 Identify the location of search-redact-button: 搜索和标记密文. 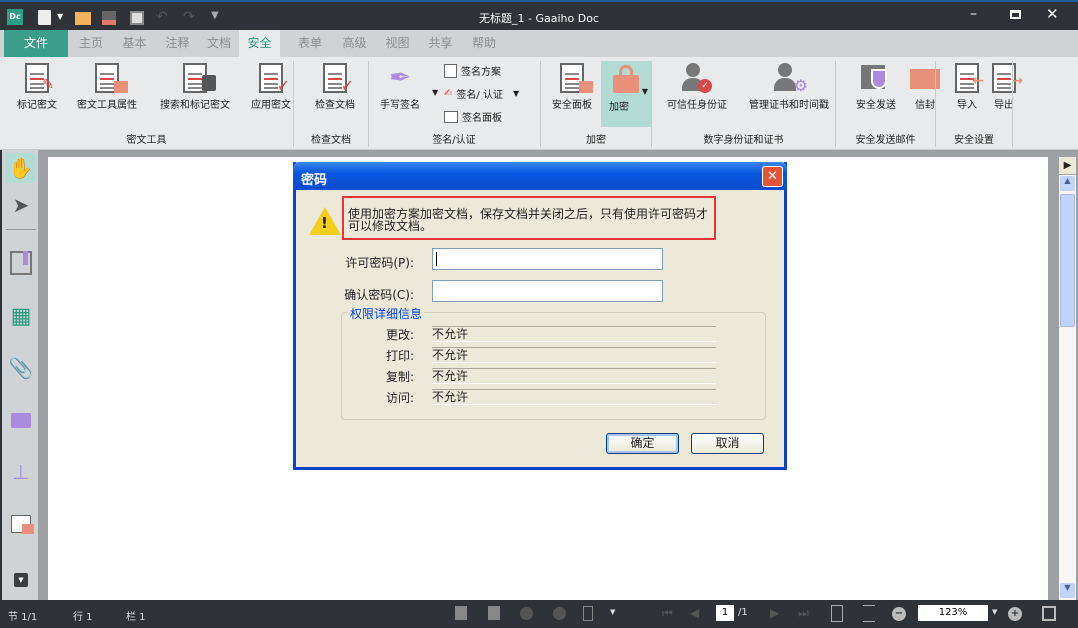
(195, 87).